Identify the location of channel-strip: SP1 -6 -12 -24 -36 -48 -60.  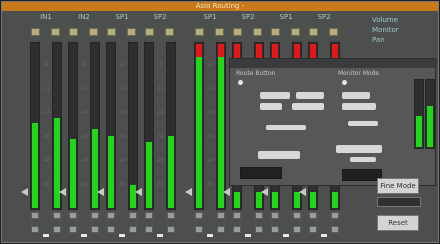
(206, 126).